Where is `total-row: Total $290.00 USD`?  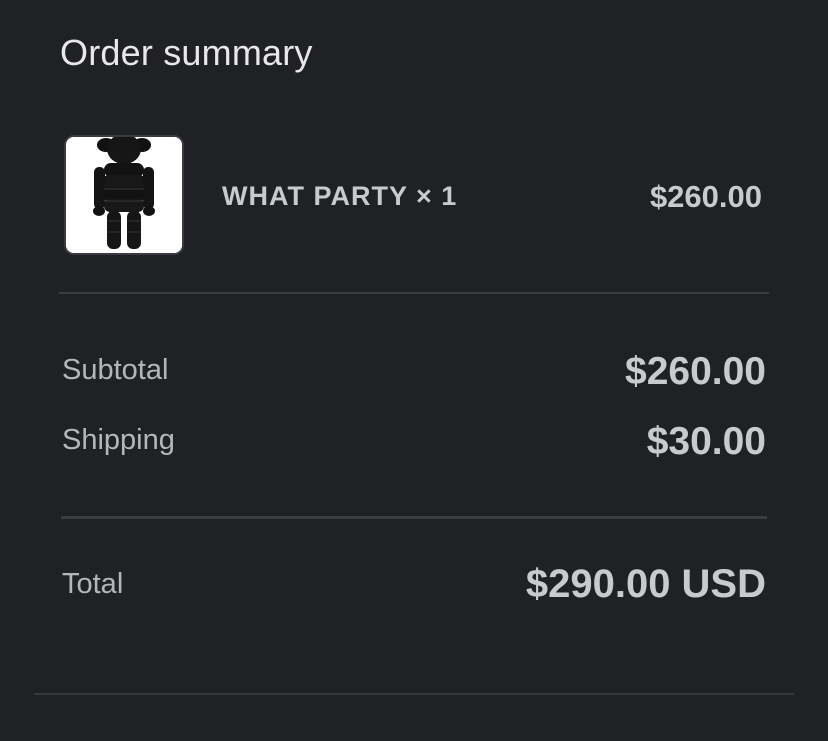 total-row: Total $290.00 USD is located at coordinates (414, 587).